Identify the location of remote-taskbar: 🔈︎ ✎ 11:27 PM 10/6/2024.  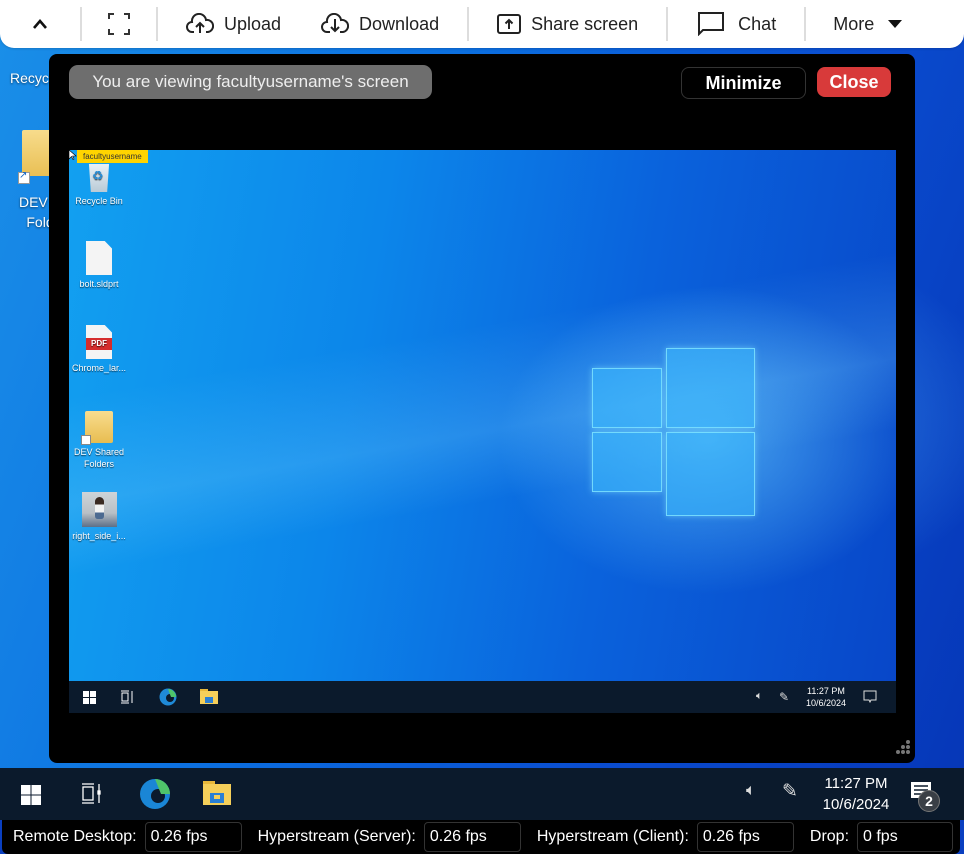
(482, 697).